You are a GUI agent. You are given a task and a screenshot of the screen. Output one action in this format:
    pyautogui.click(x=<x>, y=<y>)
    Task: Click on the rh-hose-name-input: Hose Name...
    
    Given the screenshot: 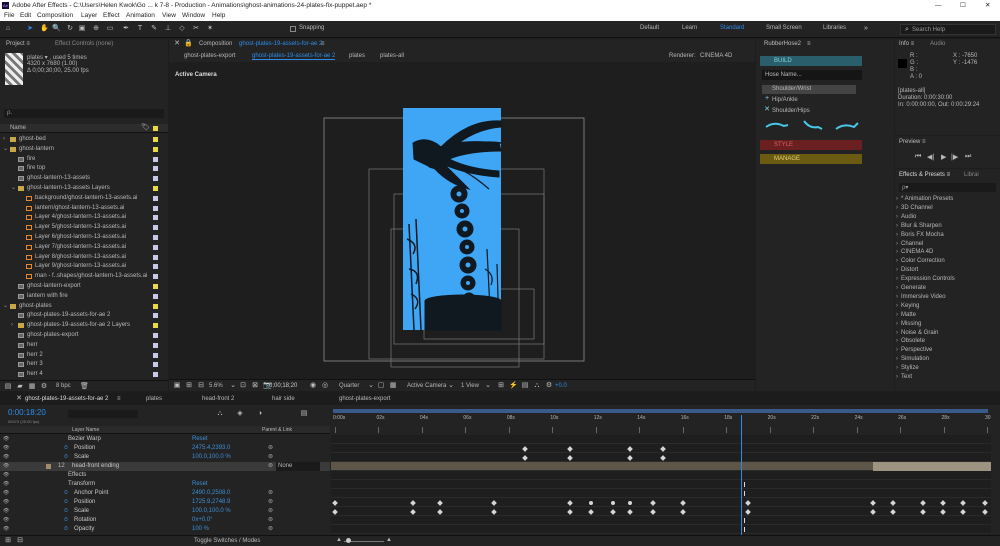 What is the action you would take?
    pyautogui.click(x=812, y=75)
    